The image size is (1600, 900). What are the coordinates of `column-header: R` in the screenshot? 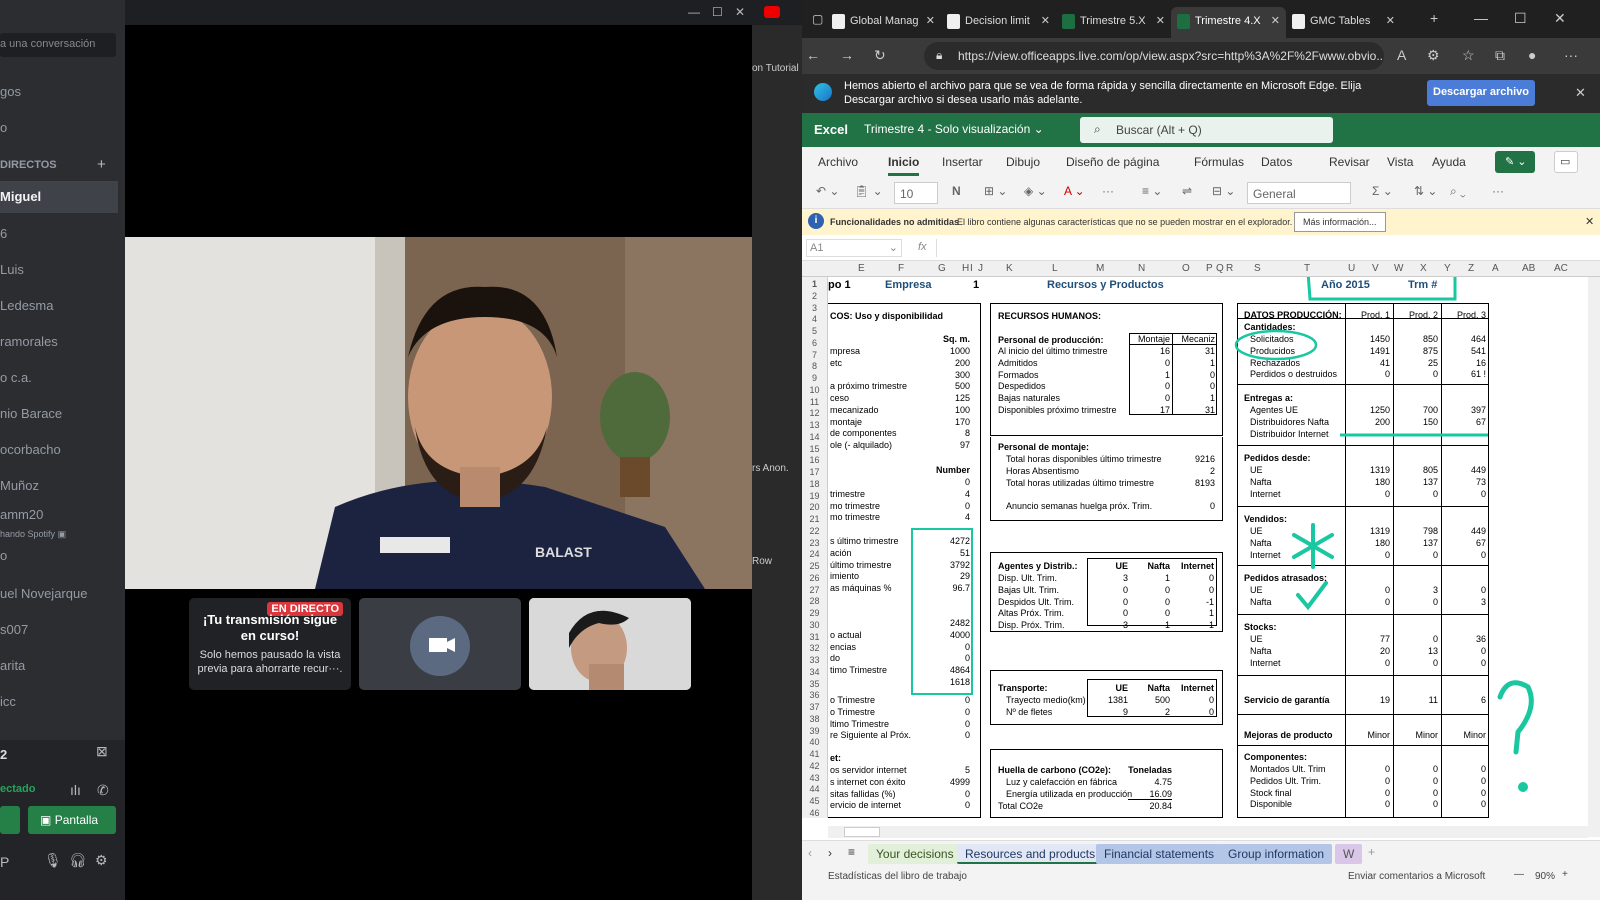 It's located at (1229, 268).